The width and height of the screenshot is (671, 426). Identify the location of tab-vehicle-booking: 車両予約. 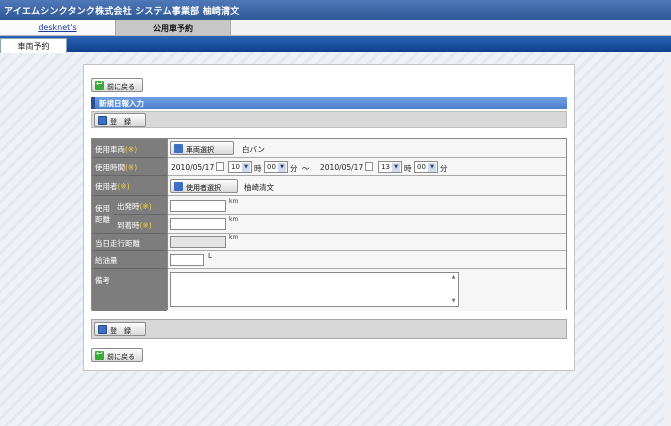
(33, 45).